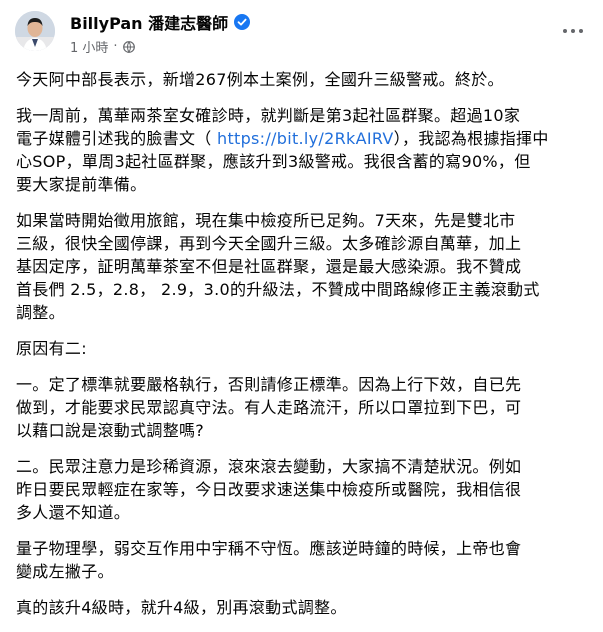 This screenshot has width=603, height=632. I want to click on author-name: BillyPan 潘建志醫師, so click(149, 22).